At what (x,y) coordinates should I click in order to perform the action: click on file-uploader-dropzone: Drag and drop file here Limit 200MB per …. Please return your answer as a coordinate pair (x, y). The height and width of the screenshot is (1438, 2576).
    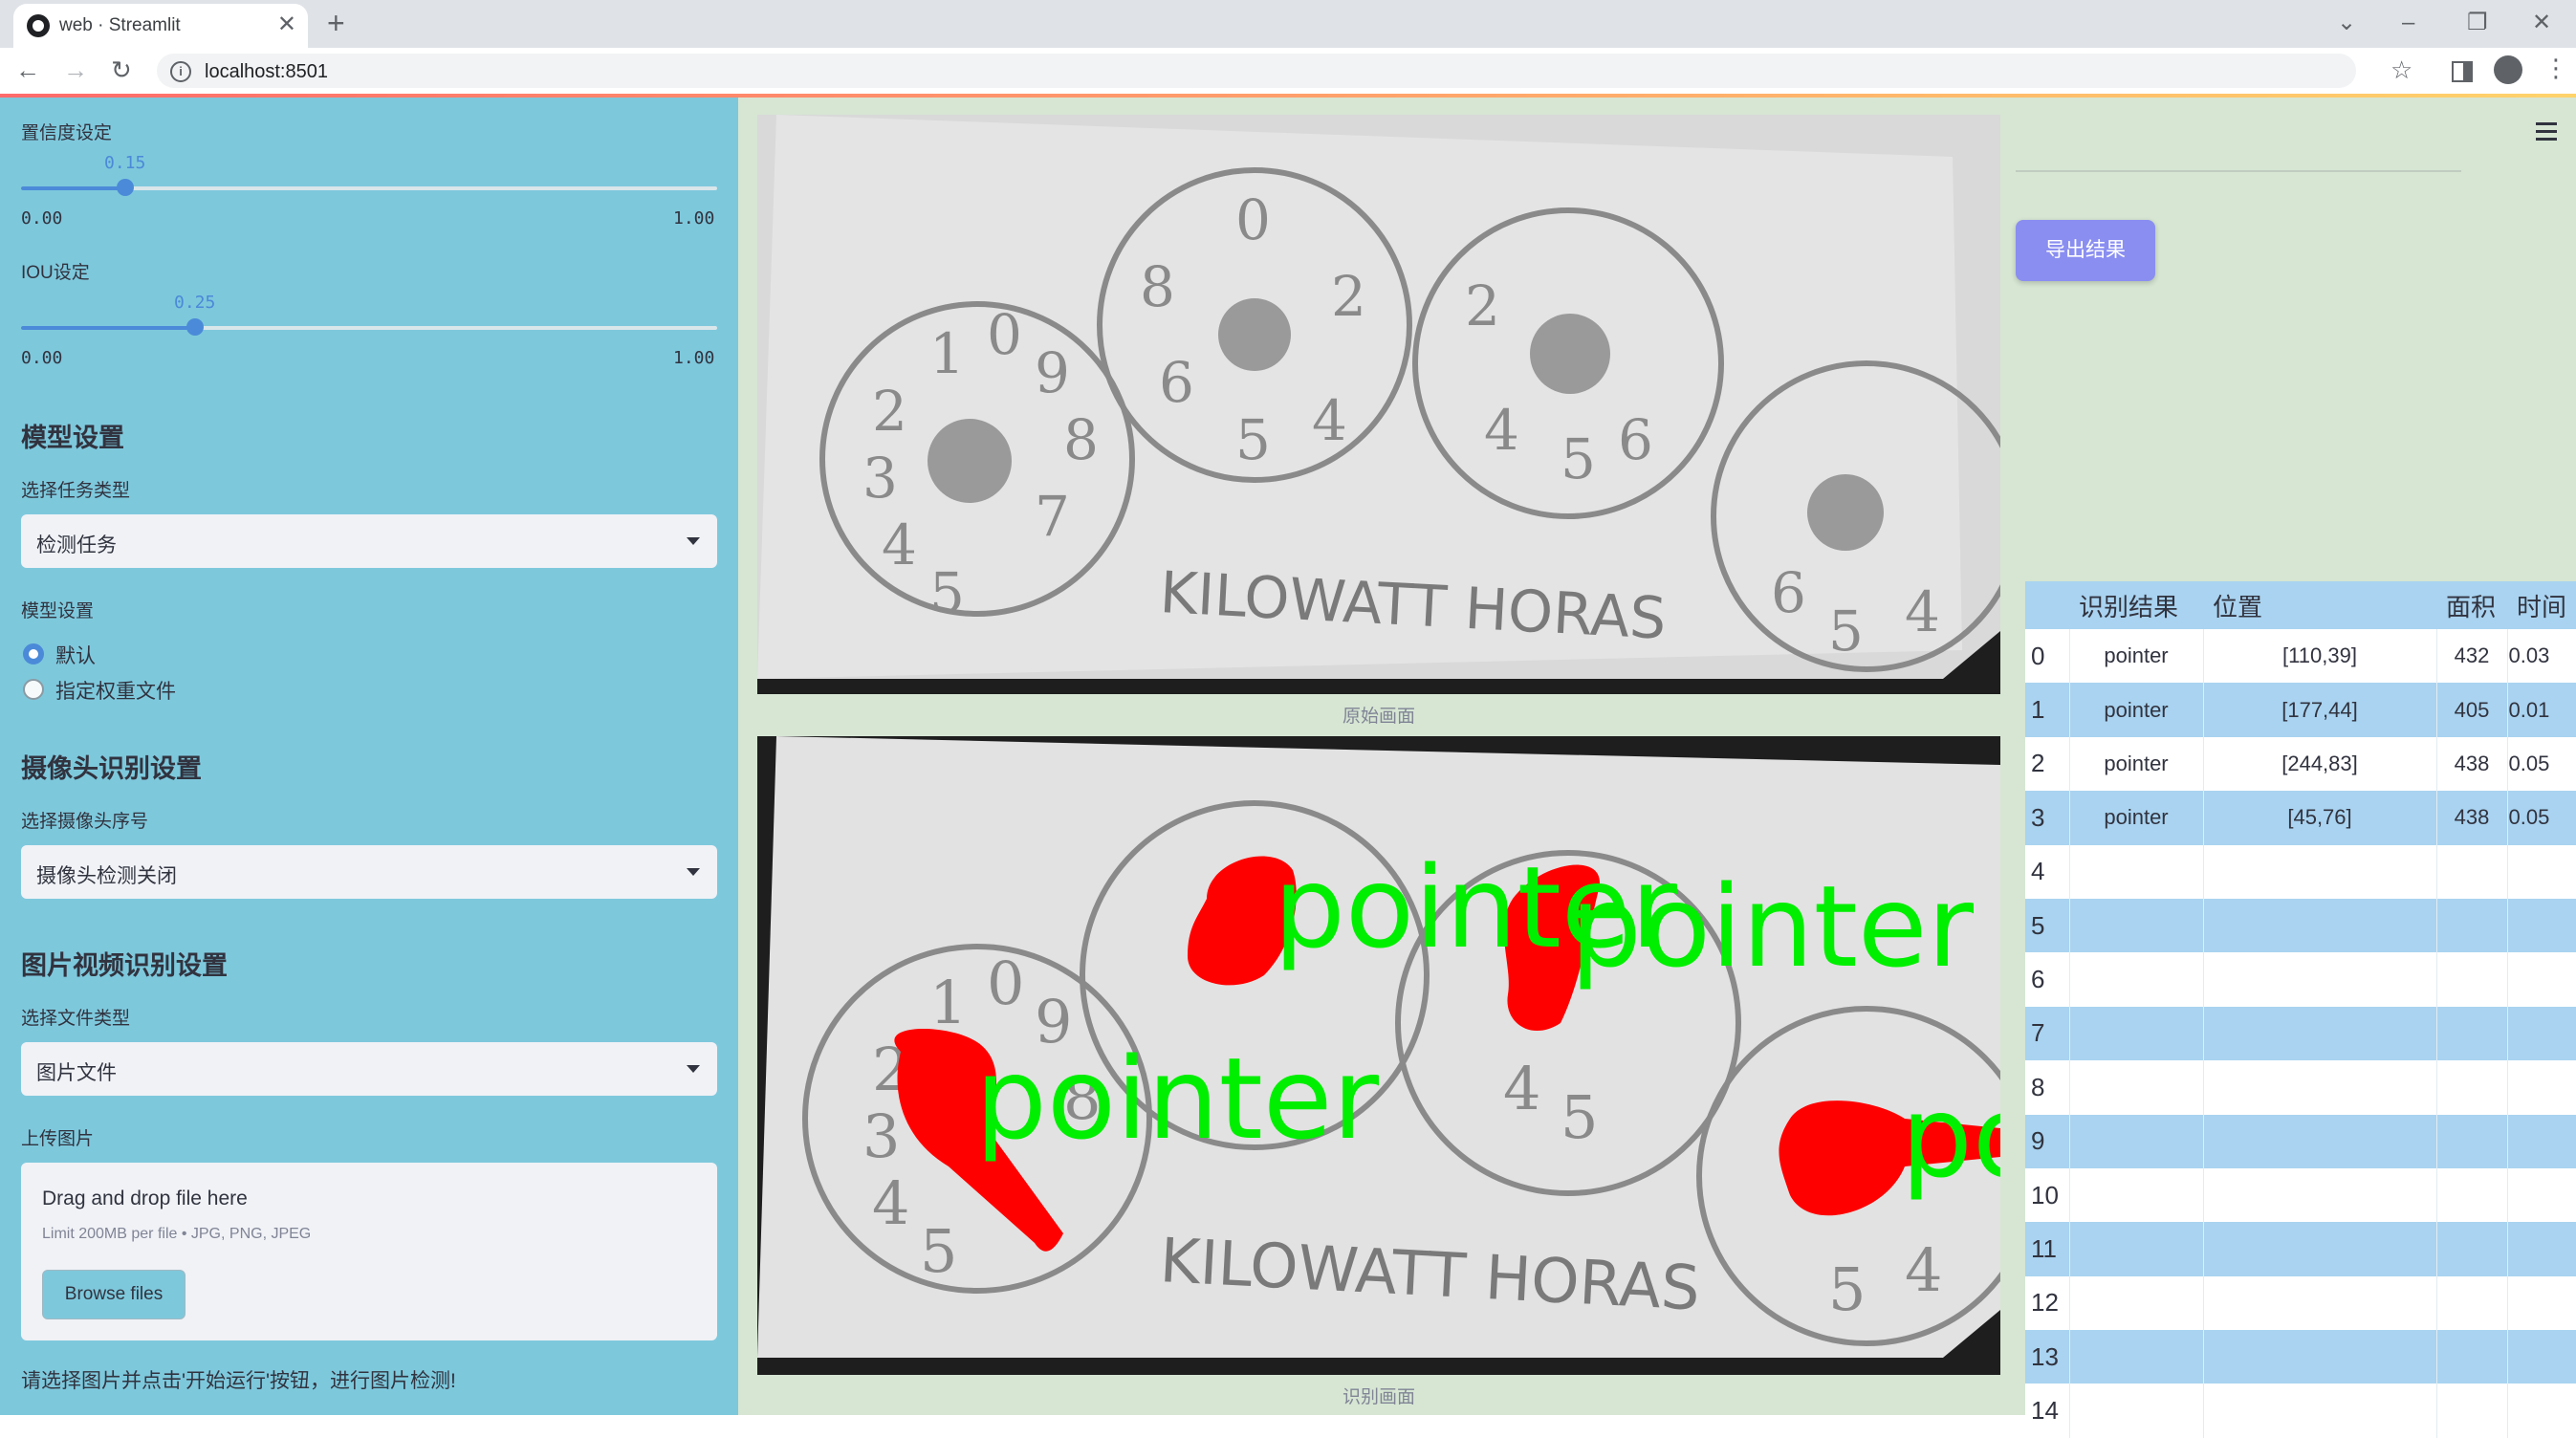
    Looking at the image, I should click on (369, 1251).